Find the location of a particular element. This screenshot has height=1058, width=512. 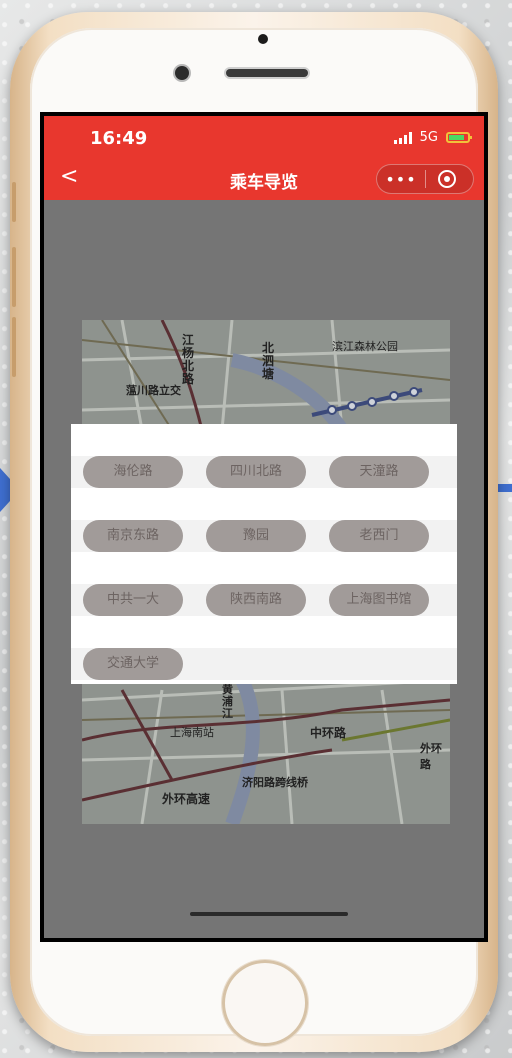

station-button-jiaotong-university: 交通大学 is located at coordinates (133, 664).